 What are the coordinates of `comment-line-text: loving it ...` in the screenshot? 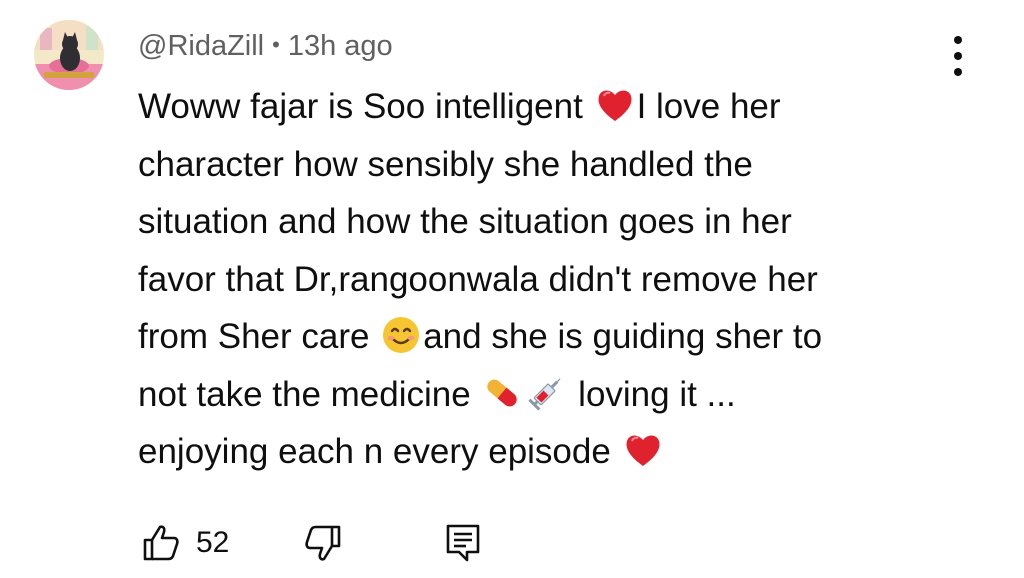 It's located at (652, 394).